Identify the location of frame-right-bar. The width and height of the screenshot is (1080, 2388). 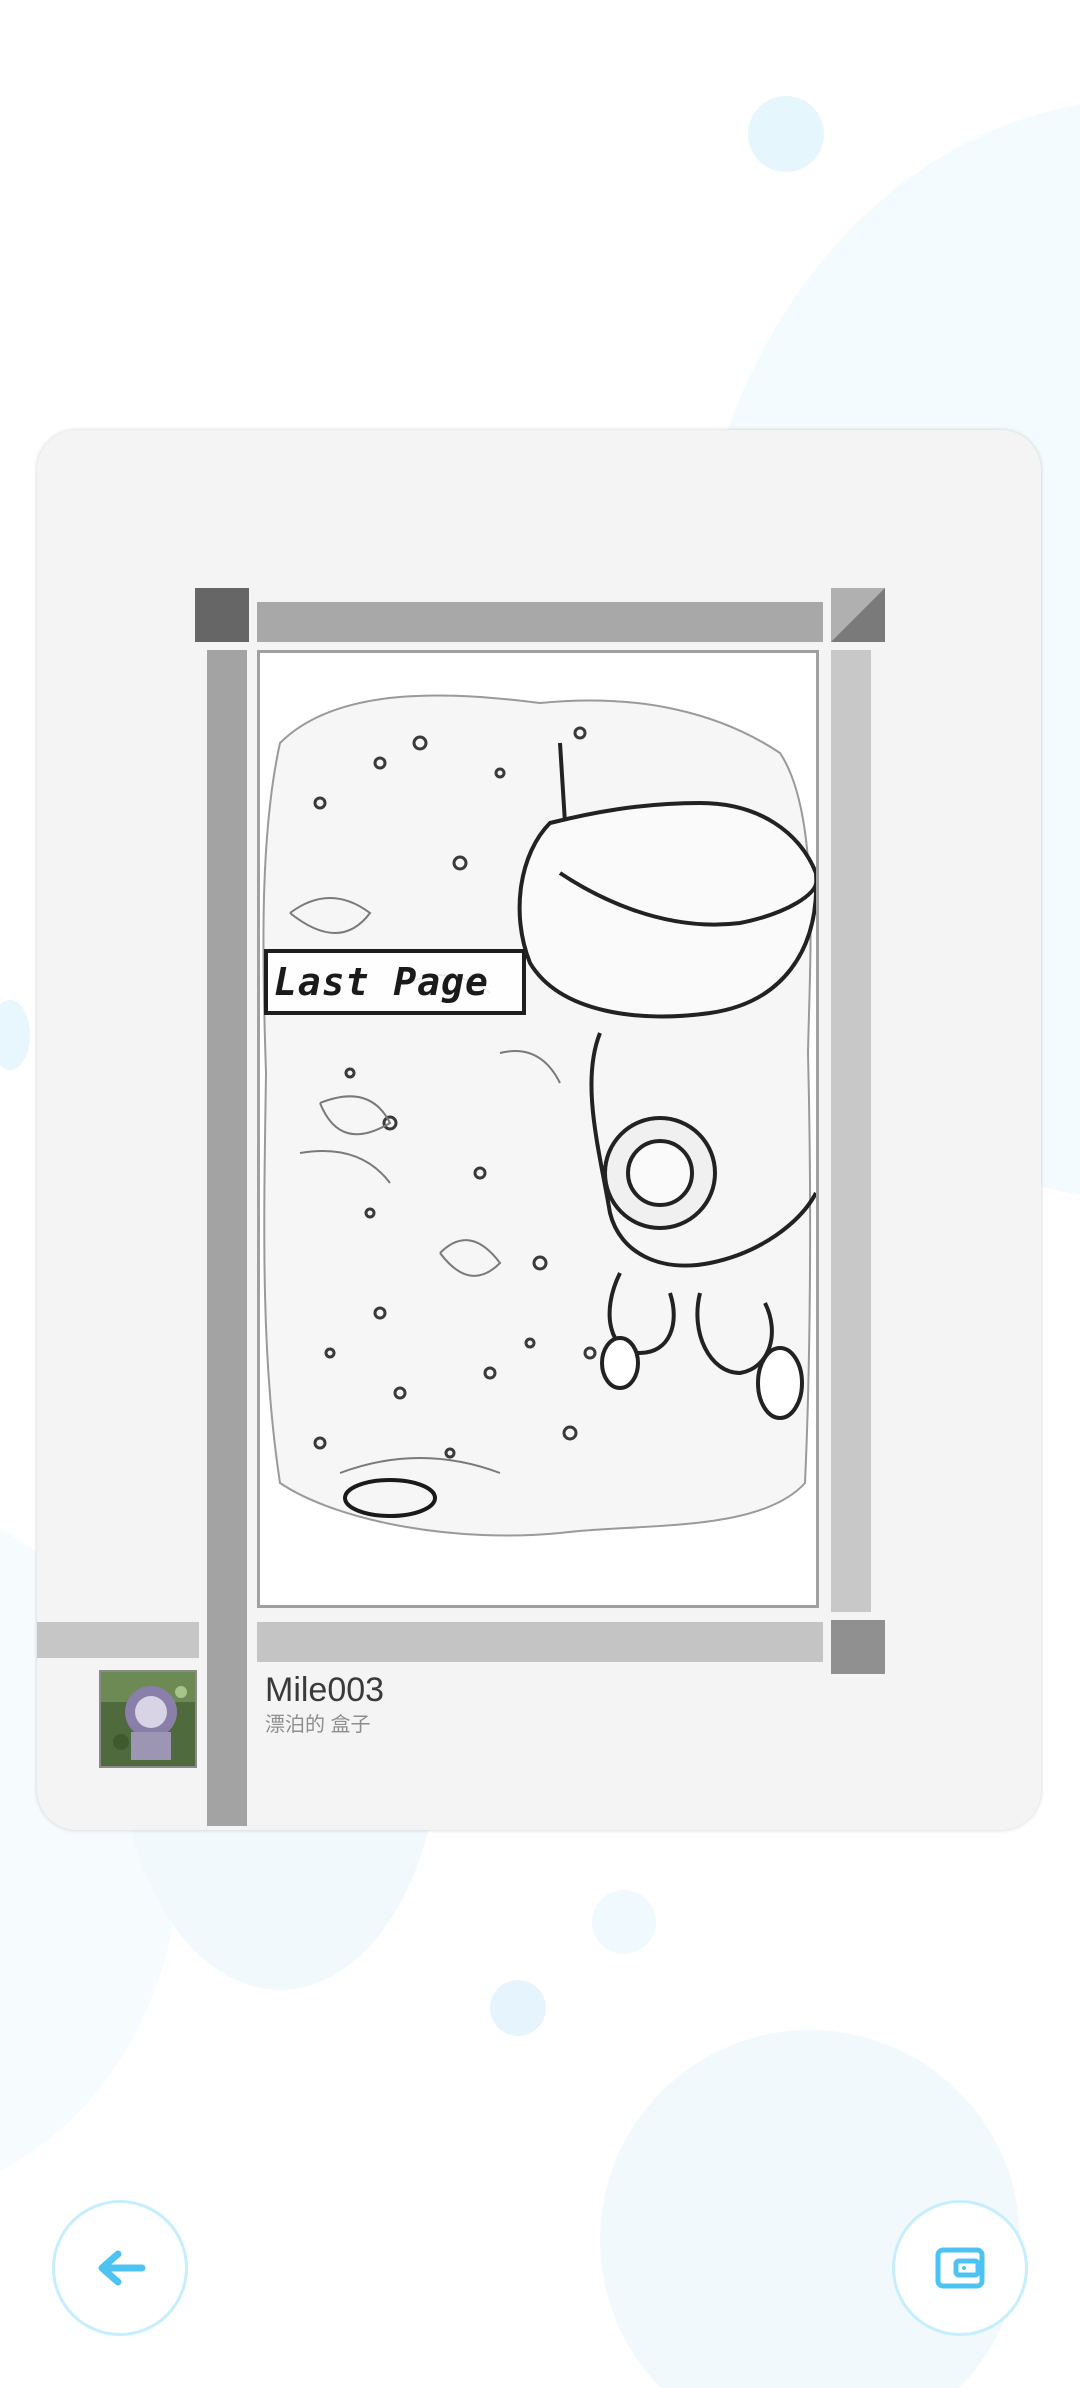
(851, 1131).